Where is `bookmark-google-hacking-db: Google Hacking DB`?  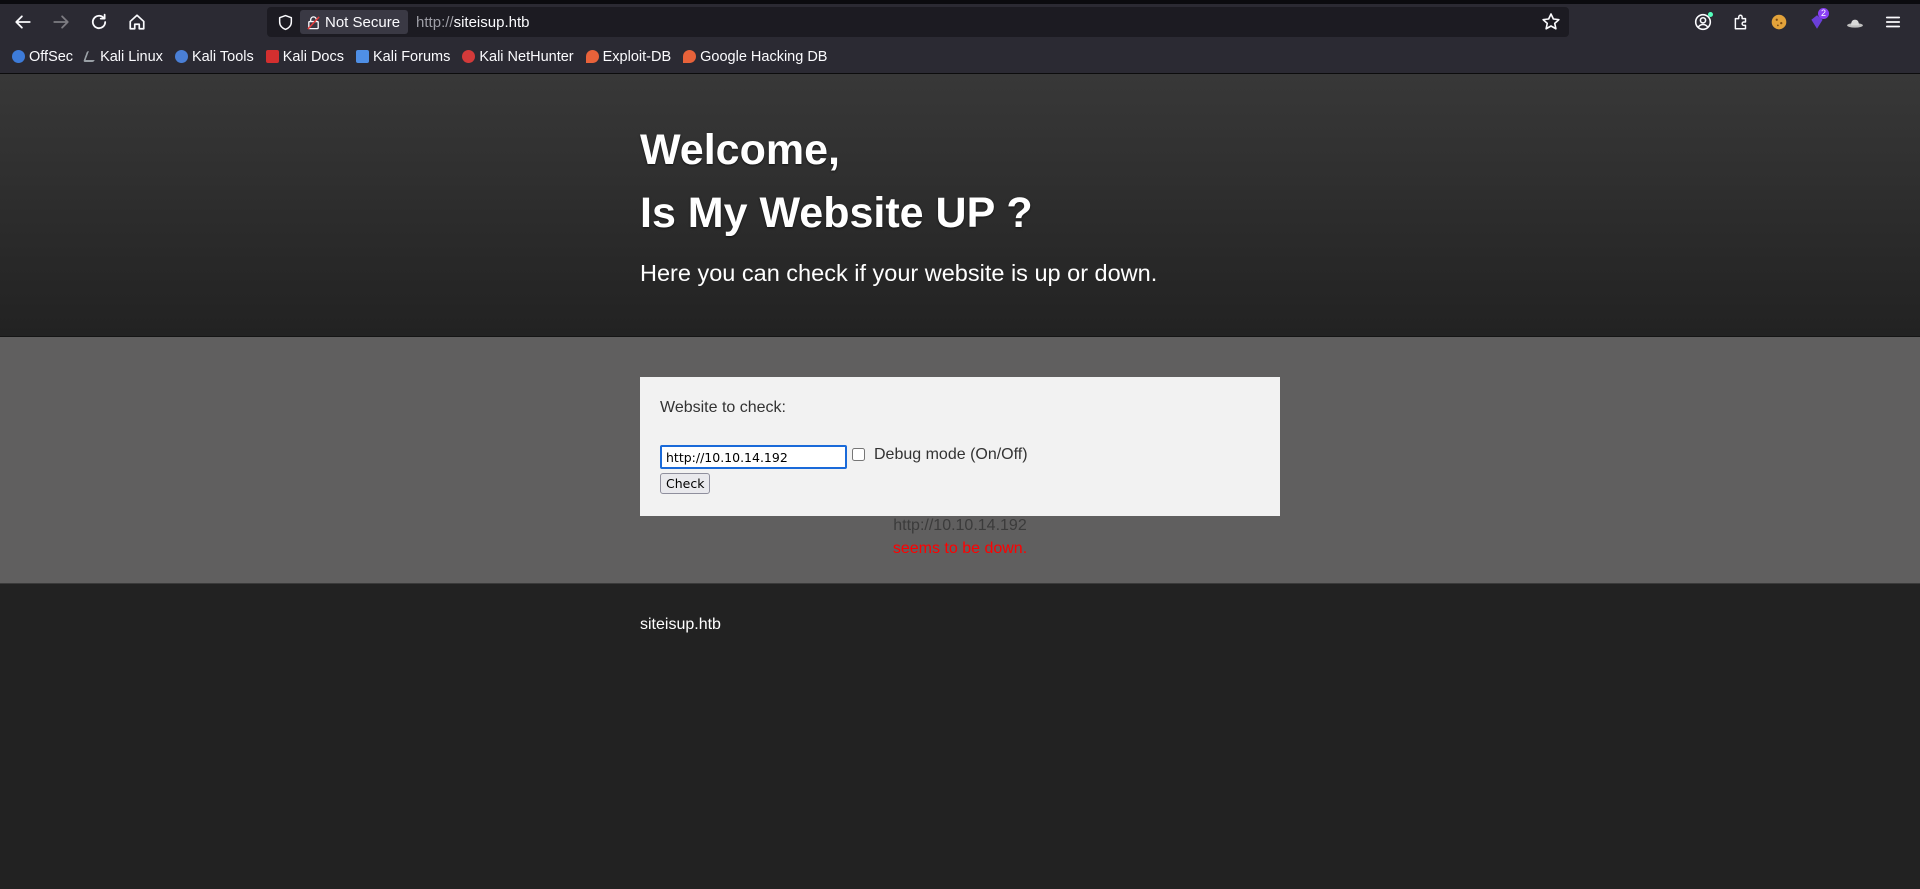
bookmark-google-hacking-db: Google Hacking DB is located at coordinates (755, 57).